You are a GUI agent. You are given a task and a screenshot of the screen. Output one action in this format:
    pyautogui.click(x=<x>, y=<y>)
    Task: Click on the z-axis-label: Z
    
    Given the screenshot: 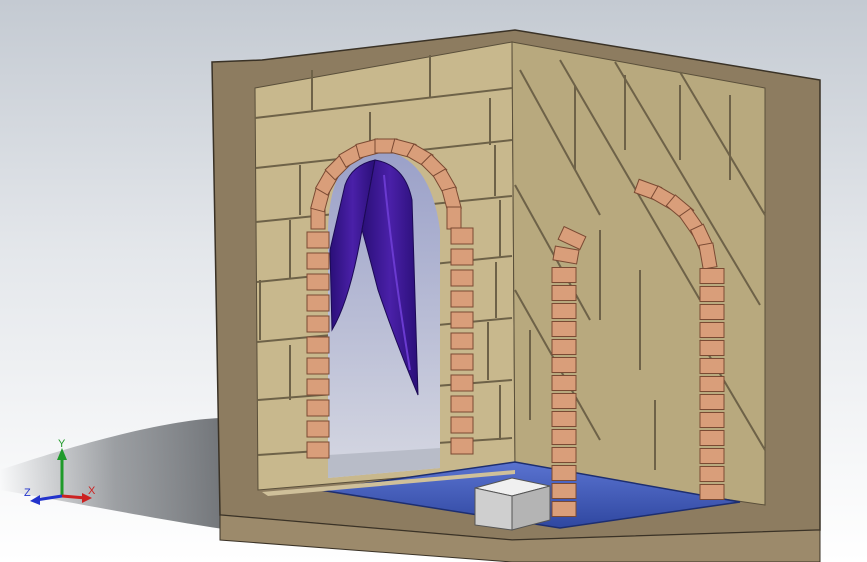 What is the action you would take?
    pyautogui.click(x=27, y=493)
    